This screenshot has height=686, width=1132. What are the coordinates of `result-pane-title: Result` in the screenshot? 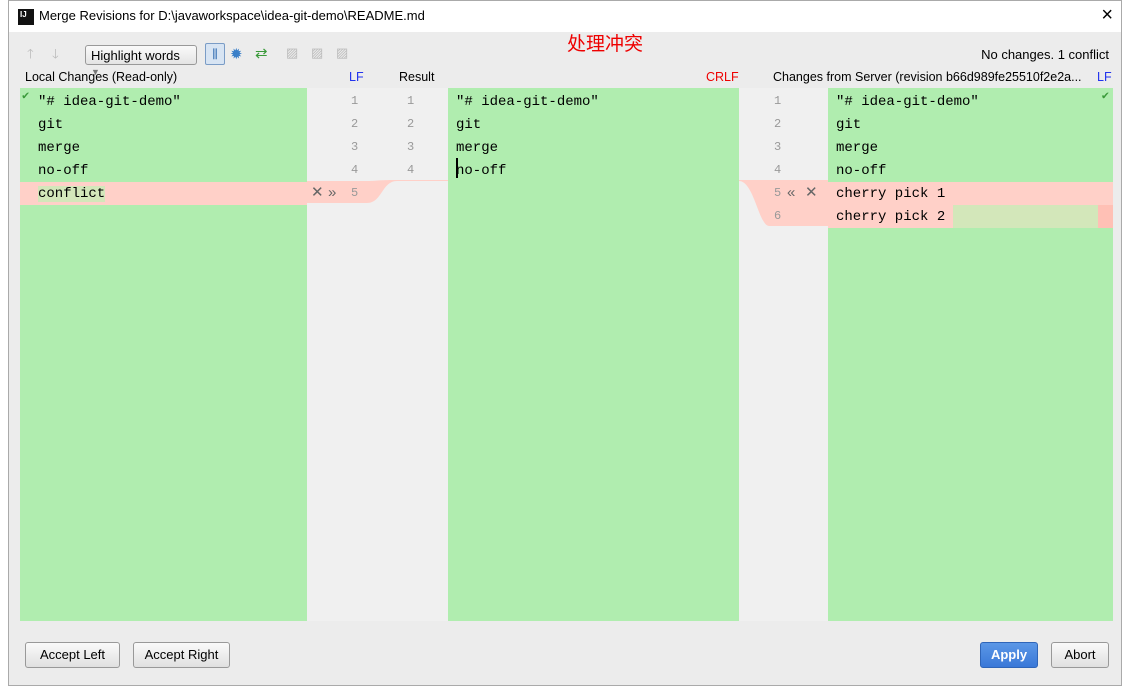 It's located at (417, 77).